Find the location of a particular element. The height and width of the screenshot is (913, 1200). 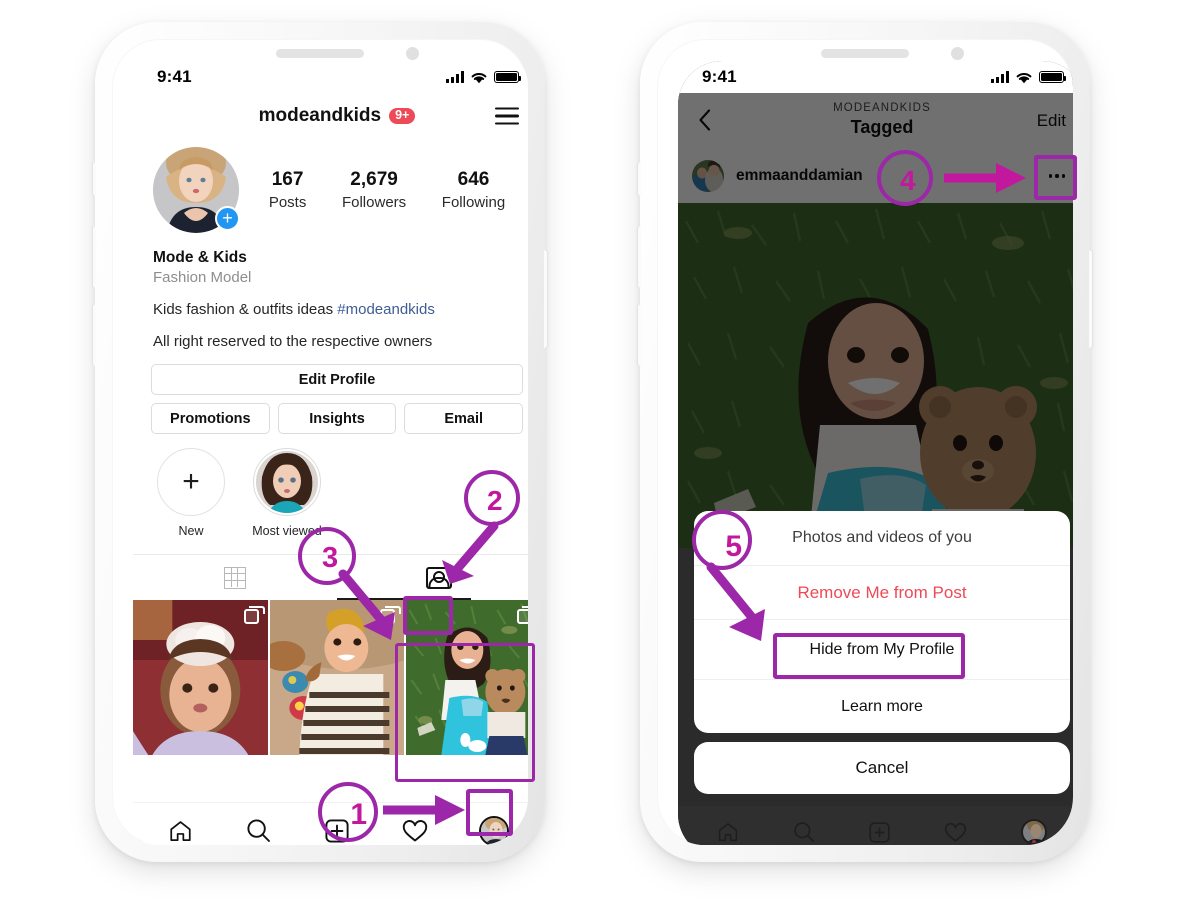

highlight-new: + New is located at coordinates (191, 493).